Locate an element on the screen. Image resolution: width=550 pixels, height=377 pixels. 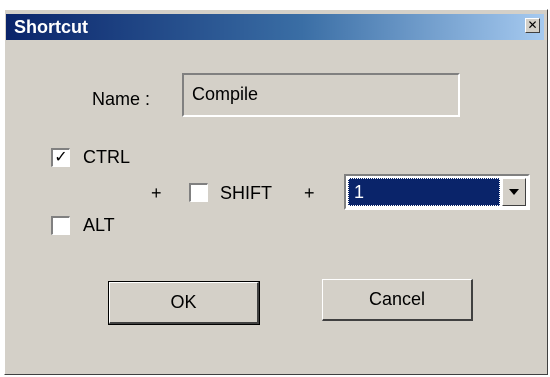
close-button: ✕ is located at coordinates (532, 25).